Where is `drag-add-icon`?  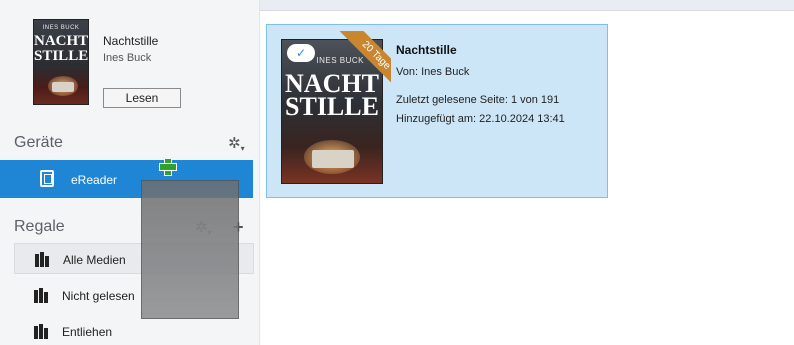 drag-add-icon is located at coordinates (168, 167).